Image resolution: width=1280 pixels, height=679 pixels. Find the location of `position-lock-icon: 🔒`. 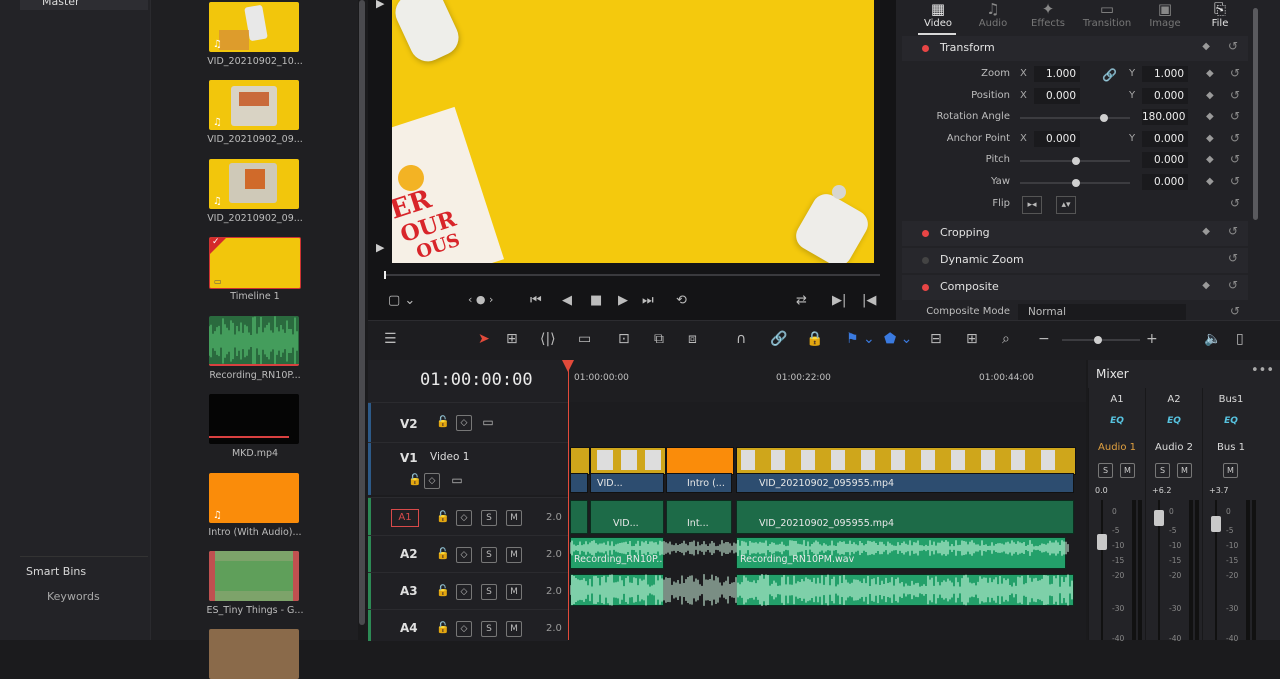

position-lock-icon: 🔒 is located at coordinates (814, 339).